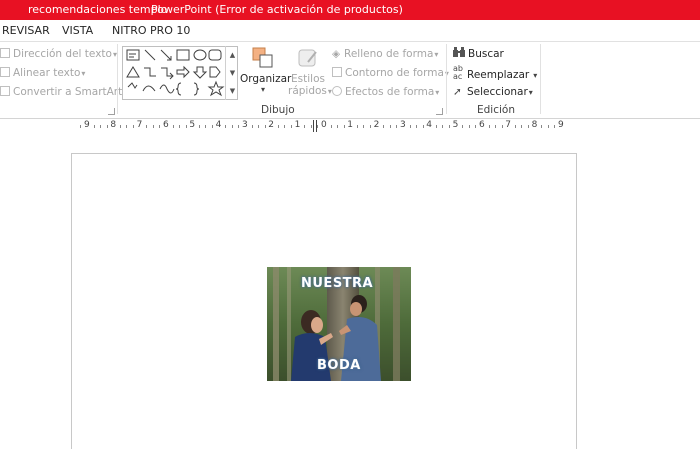  What do you see at coordinates (459, 52) in the screenshot?
I see `binoculars-icon` at bounding box center [459, 52].